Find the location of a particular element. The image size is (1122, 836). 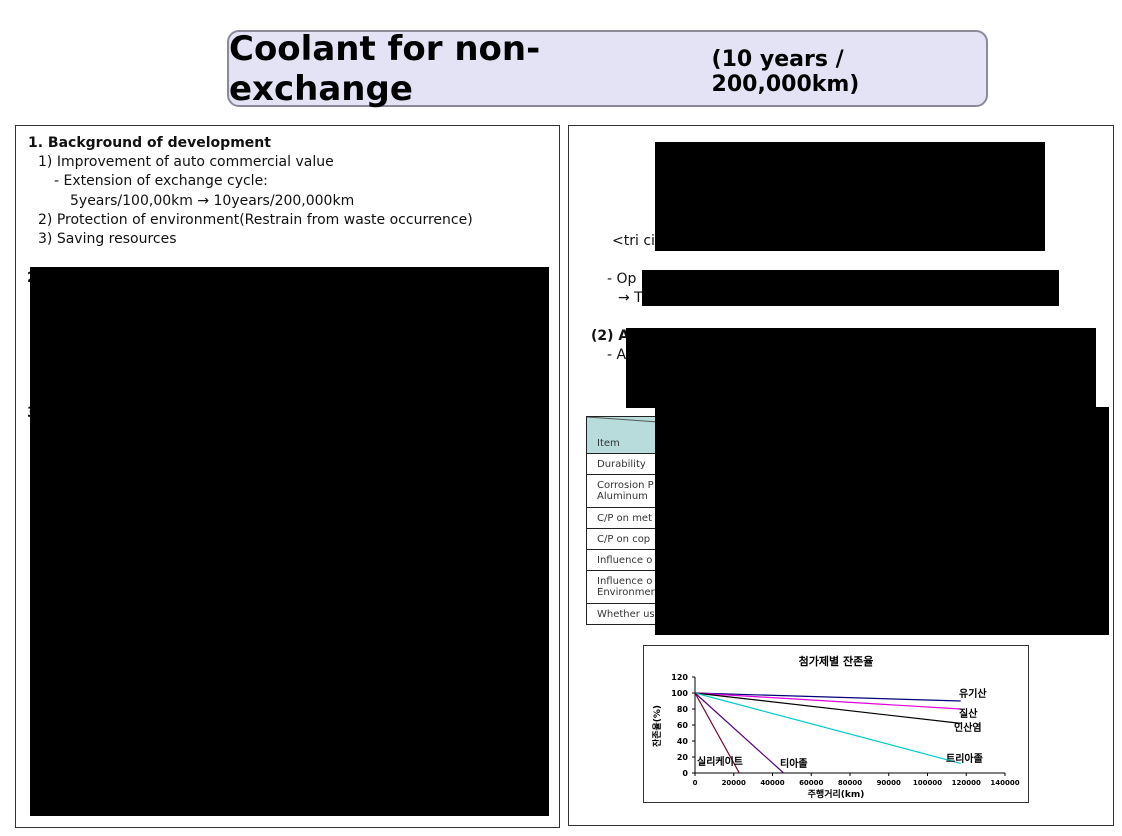

series-label: 실리케이트 is located at coordinates (720, 761).